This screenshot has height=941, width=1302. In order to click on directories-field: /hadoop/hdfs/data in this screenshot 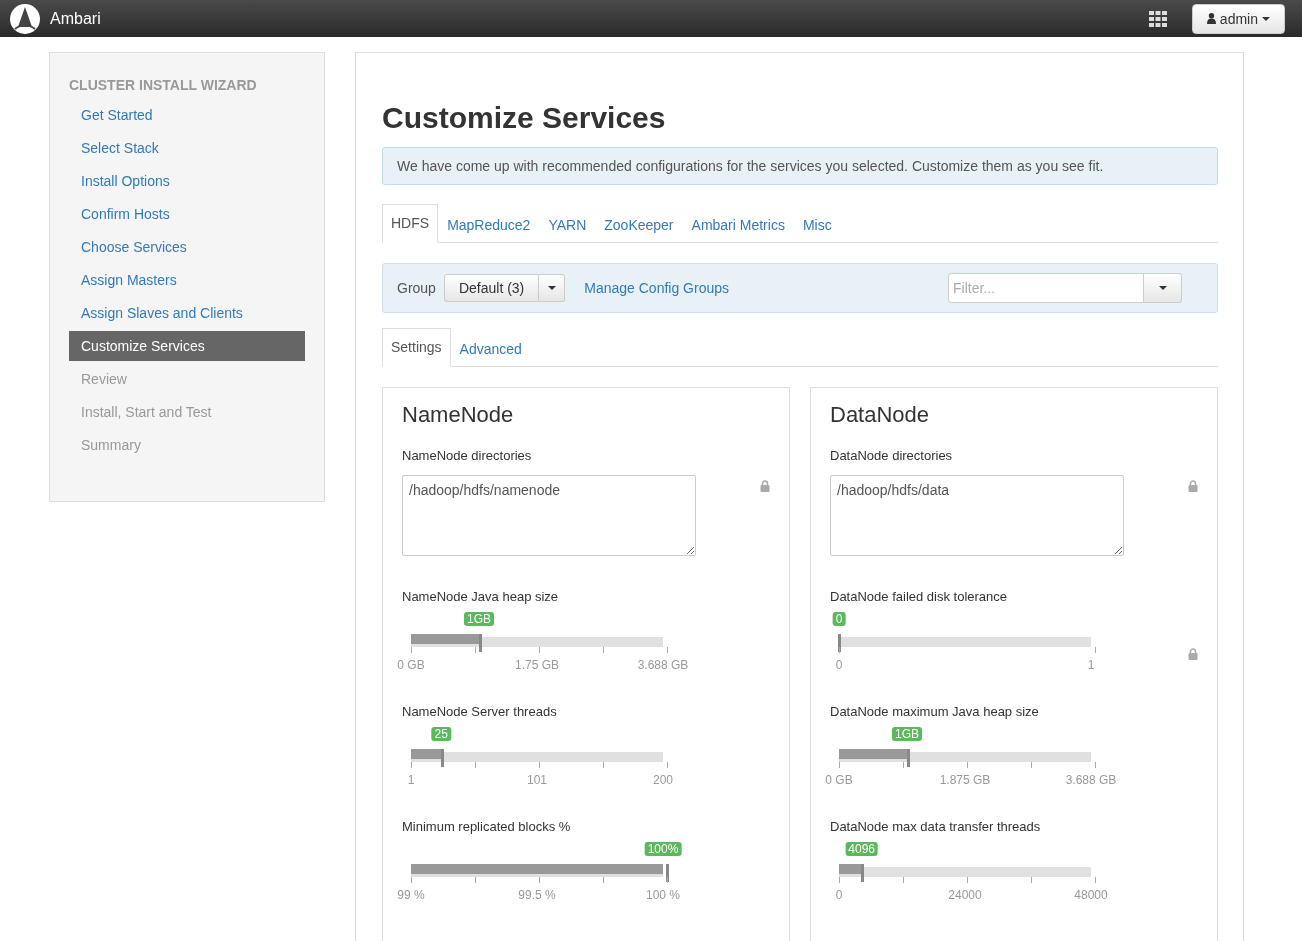, I will do `click(977, 515)`.